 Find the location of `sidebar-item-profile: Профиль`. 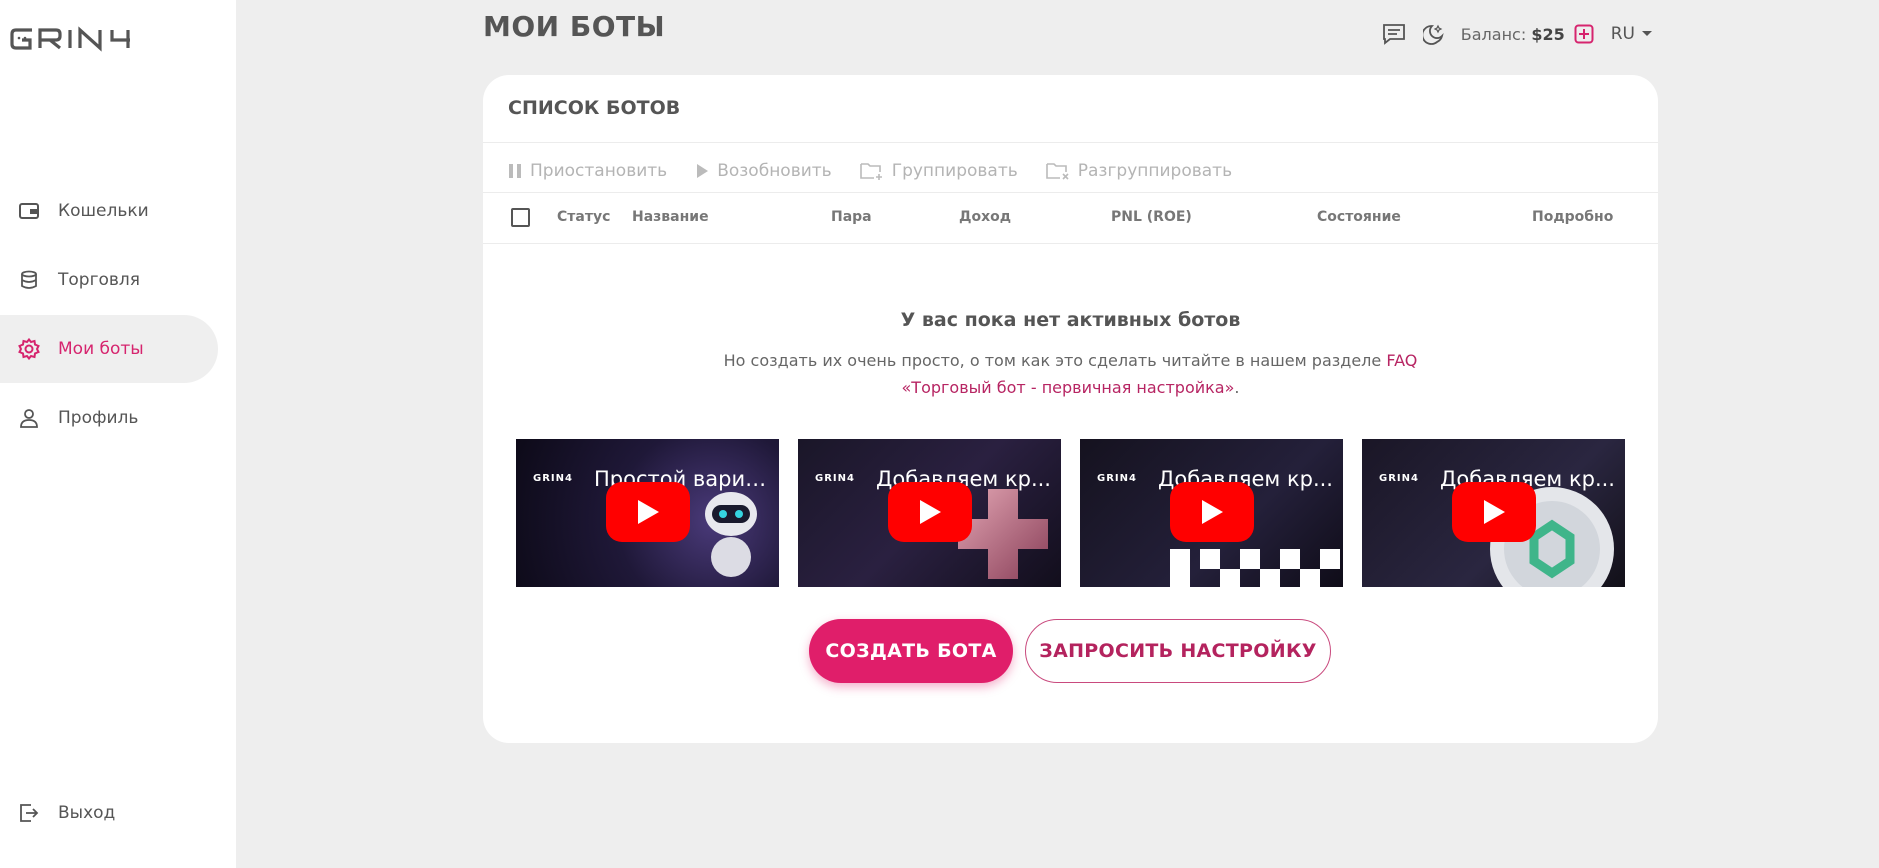

sidebar-item-profile: Профиль is located at coordinates (109, 418).